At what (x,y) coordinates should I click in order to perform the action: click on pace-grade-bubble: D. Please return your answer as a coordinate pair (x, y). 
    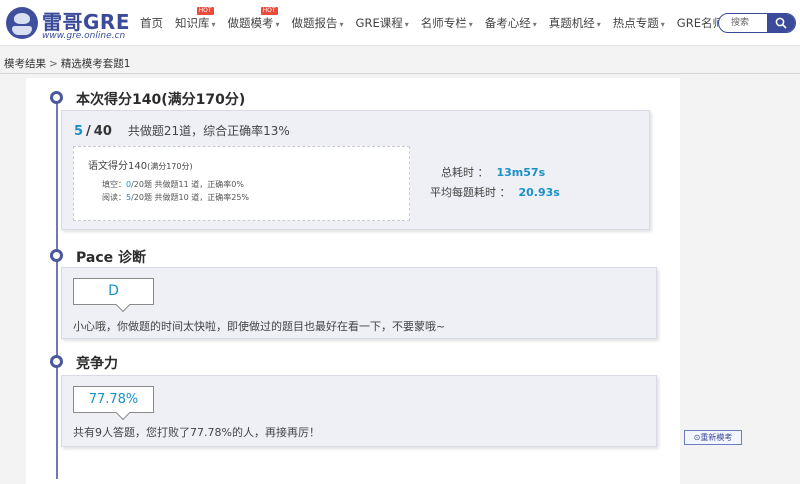
    Looking at the image, I should click on (113, 291).